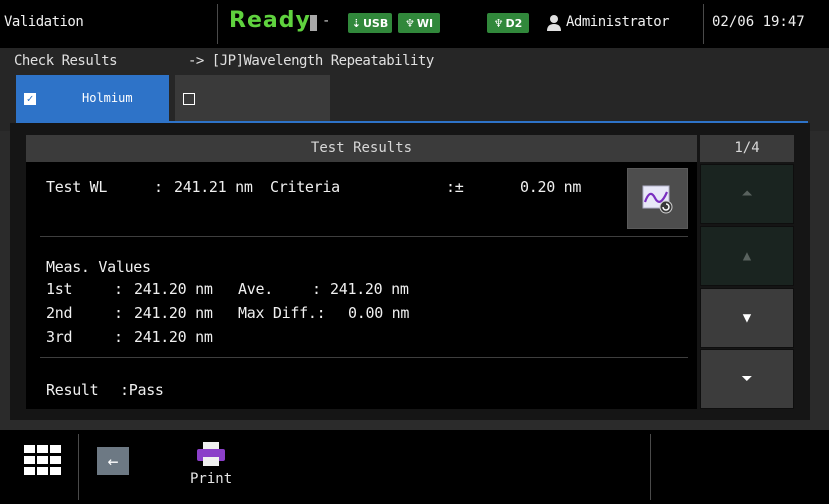 The image size is (829, 504). I want to click on last-page-button: ⏷, so click(747, 379).